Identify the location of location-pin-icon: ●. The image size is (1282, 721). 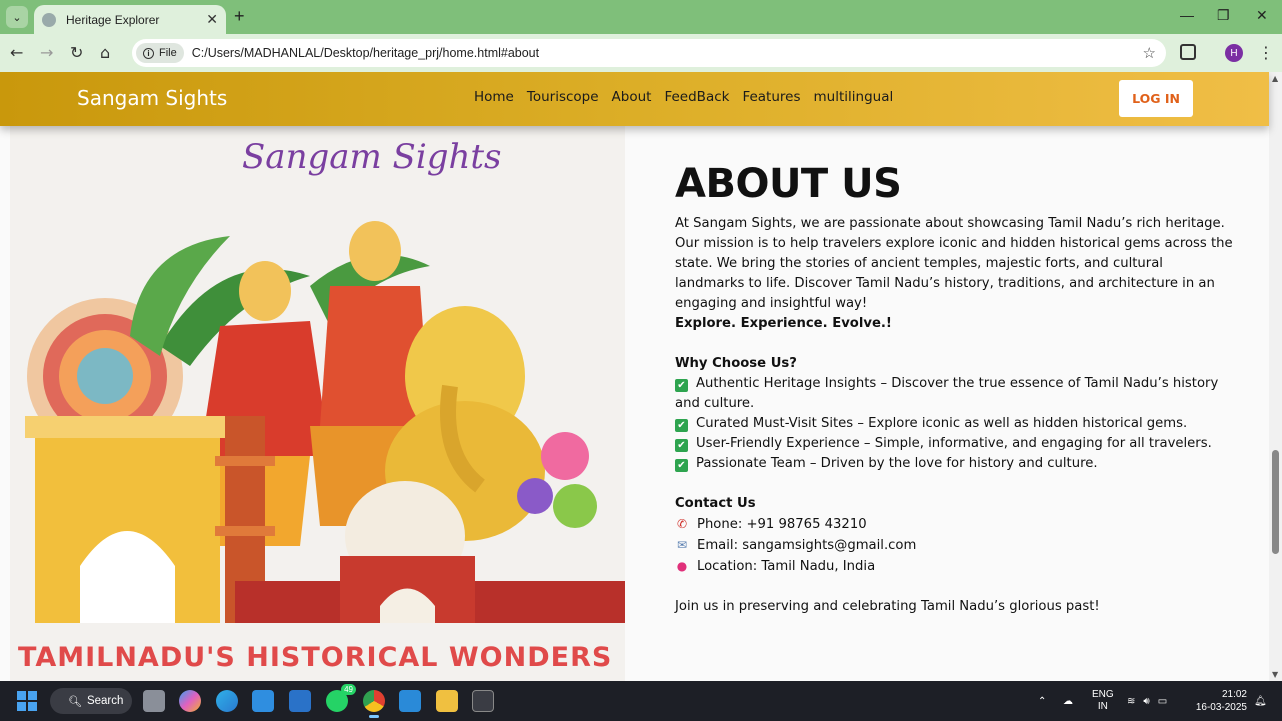
(682, 566).